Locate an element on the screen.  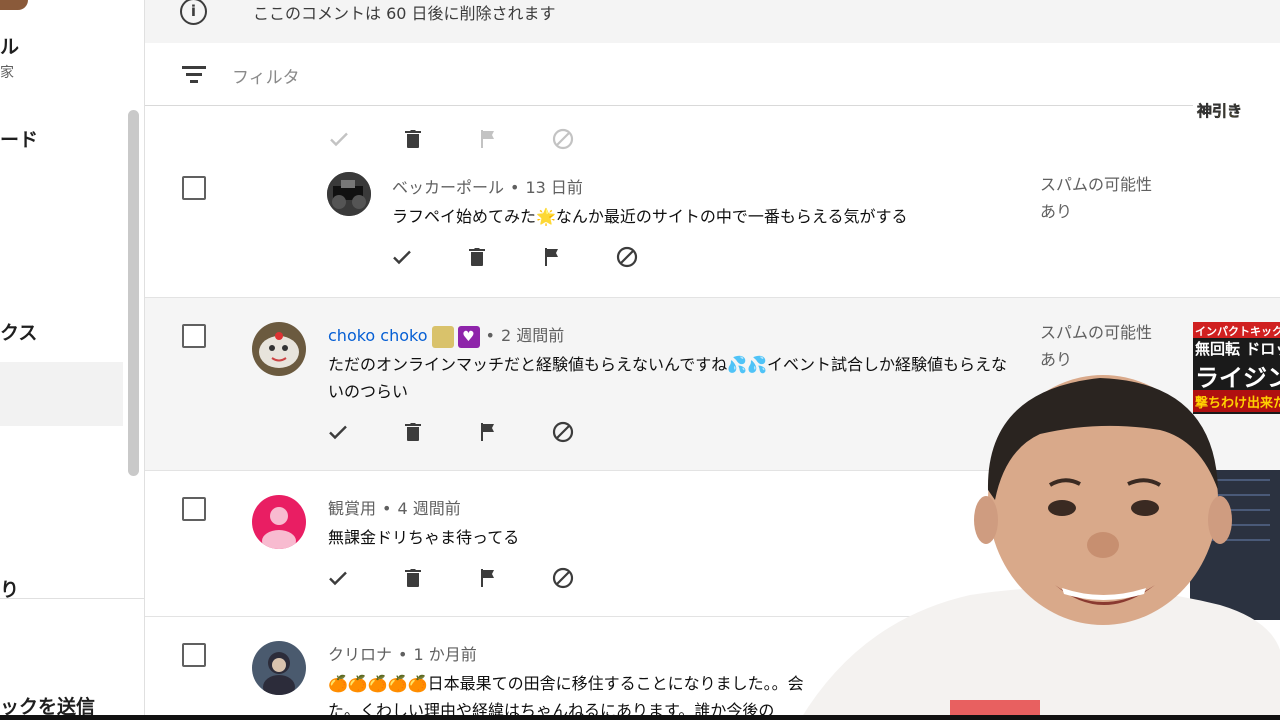
channel-avatar-edge is located at coordinates (14, 5).